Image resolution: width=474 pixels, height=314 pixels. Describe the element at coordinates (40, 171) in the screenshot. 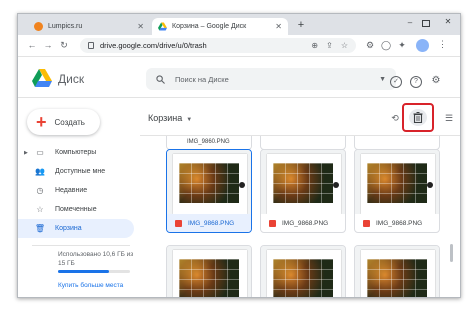

I see `shared-icon: 👥` at that location.